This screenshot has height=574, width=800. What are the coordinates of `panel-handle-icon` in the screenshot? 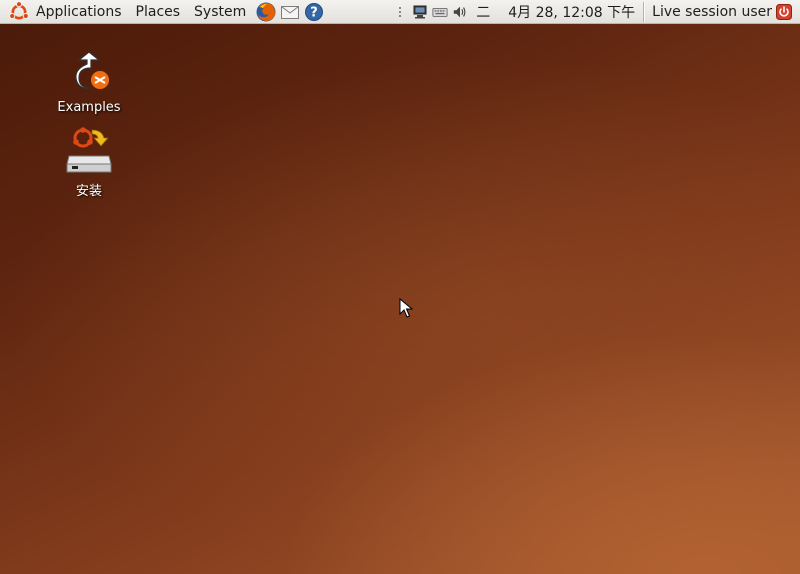 It's located at (400, 12).